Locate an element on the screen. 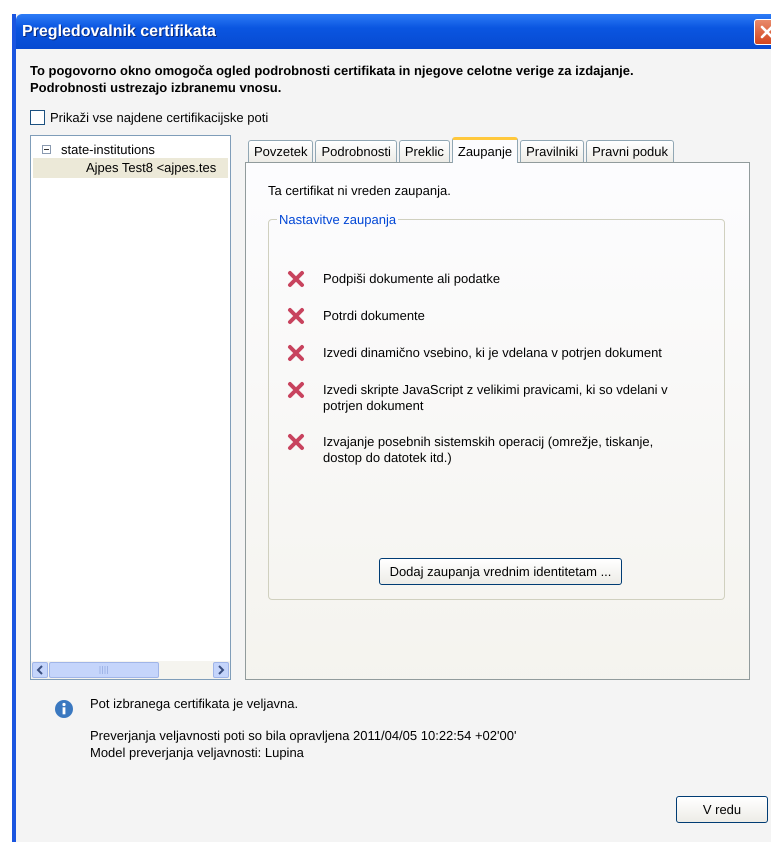 Image resolution: width=771 pixels, height=842 pixels. permission-text: Podpiši dokumente ali podatke is located at coordinates (411, 279).